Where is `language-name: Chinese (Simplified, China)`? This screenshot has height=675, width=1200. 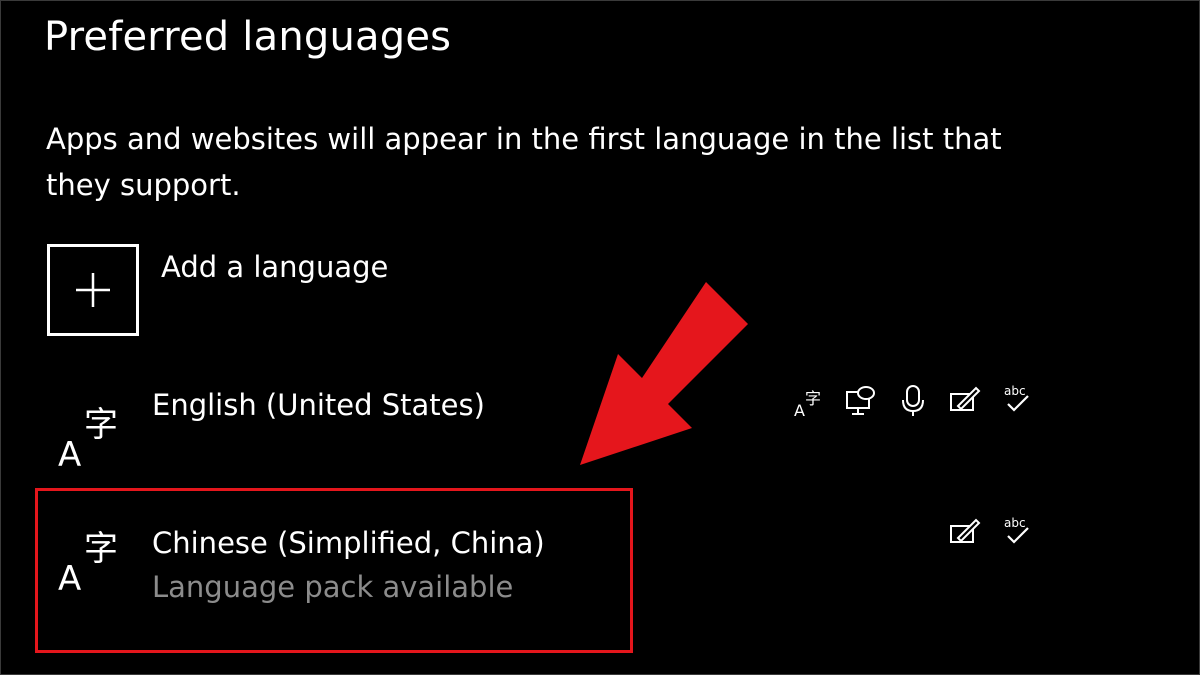 language-name: Chinese (Simplified, China) is located at coordinates (348, 543).